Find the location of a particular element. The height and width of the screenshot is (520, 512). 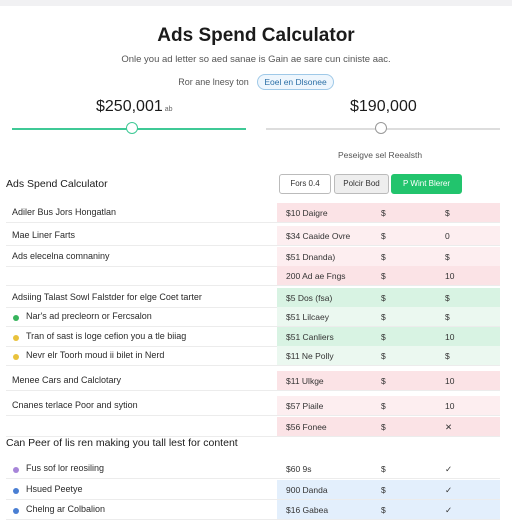

row-value-c1: $51 Lilcaey is located at coordinates (308, 317).